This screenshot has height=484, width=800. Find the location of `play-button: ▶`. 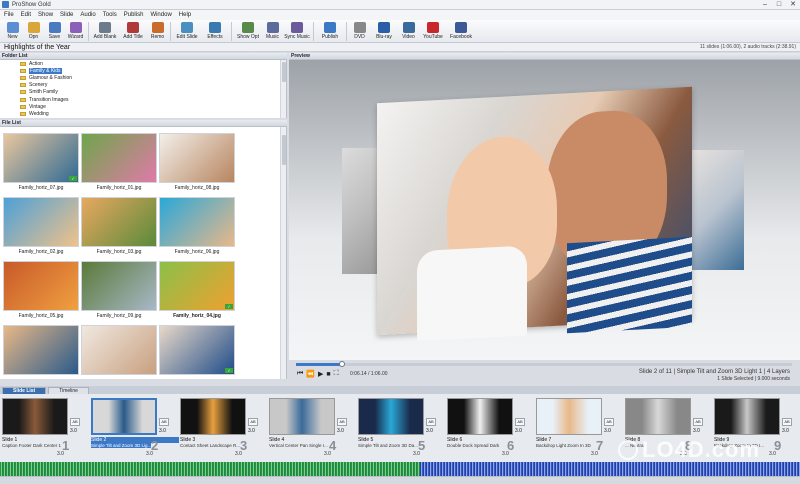

play-button: ▶ is located at coordinates (320, 374).